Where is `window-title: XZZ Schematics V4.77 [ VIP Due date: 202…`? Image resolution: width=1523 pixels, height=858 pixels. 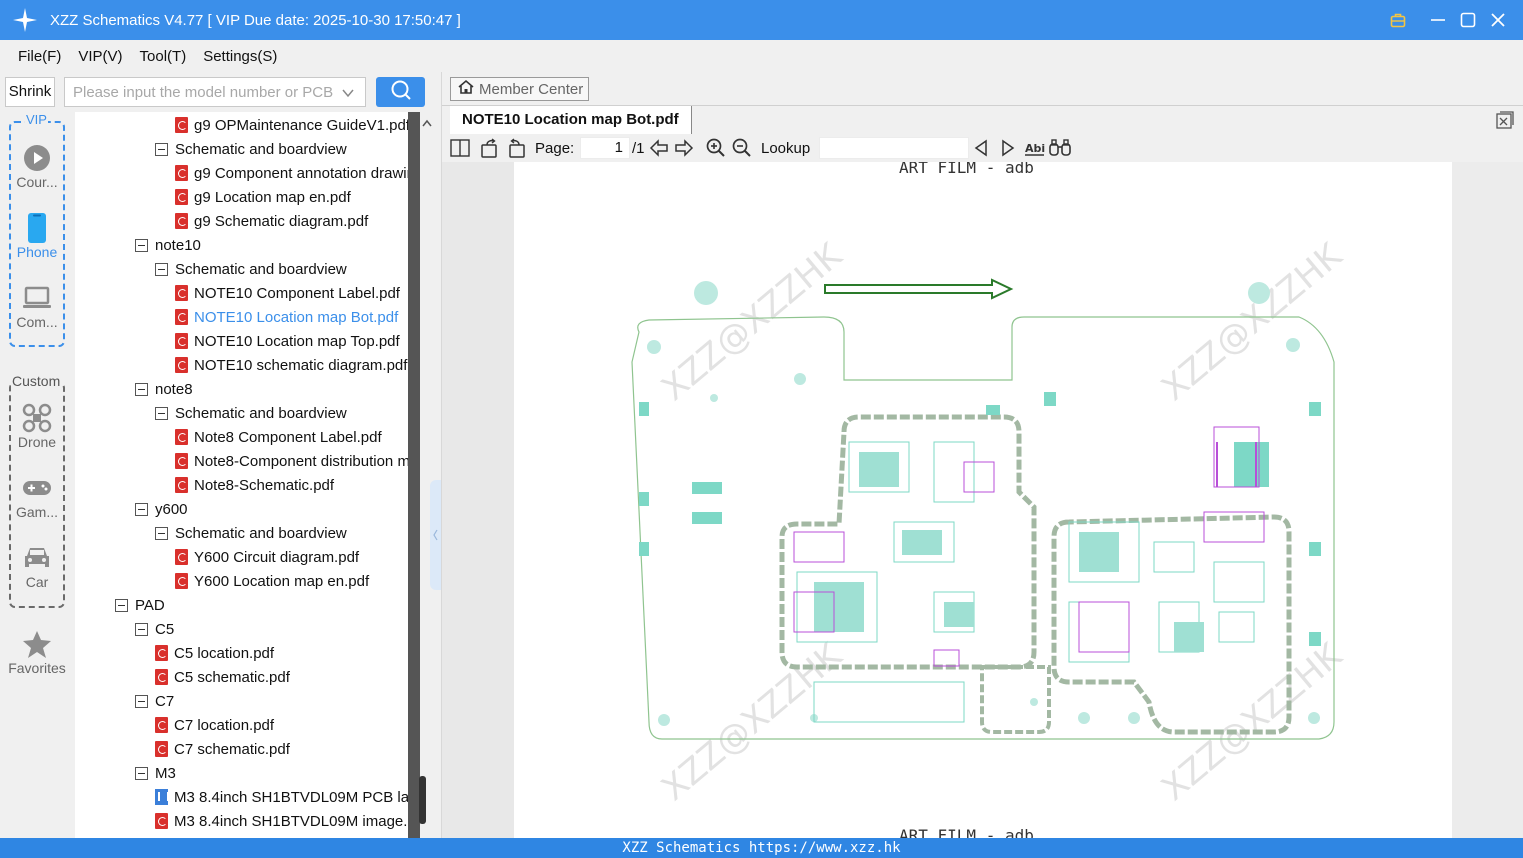
window-title: XZZ Schematics V4.77 [ VIP Due date: 202… is located at coordinates (255, 20).